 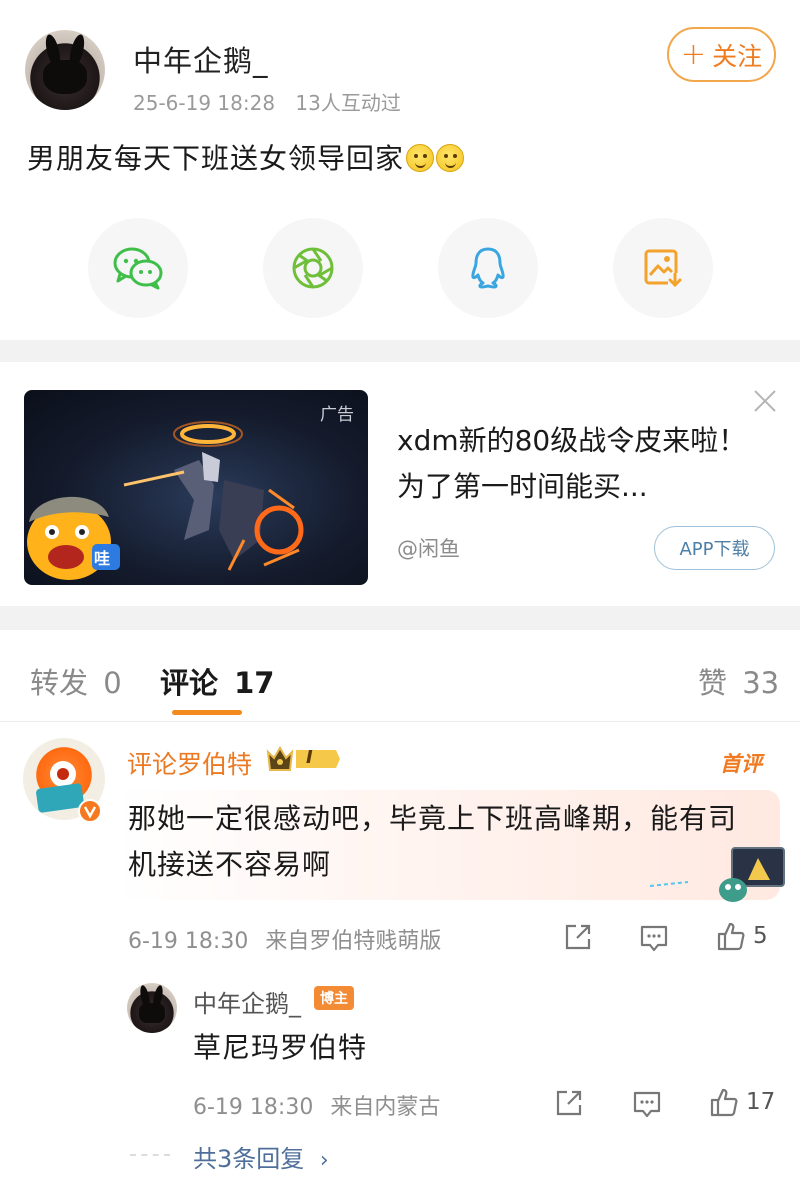 I want to click on avatar, so click(x=65, y=70).